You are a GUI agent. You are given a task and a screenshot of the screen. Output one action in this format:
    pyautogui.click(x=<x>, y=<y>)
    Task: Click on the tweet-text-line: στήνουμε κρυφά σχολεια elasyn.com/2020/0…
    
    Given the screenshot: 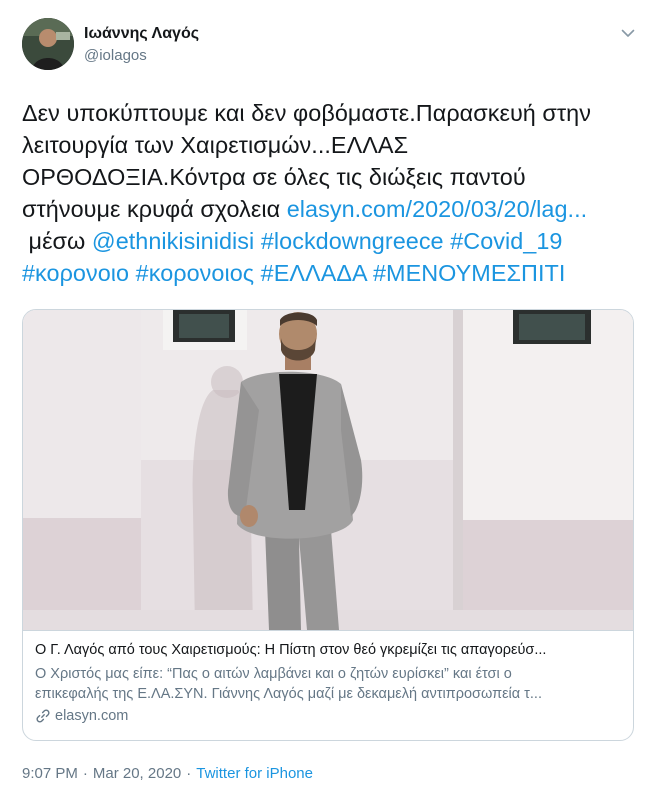 What is the action you would take?
    pyautogui.click(x=330, y=209)
    